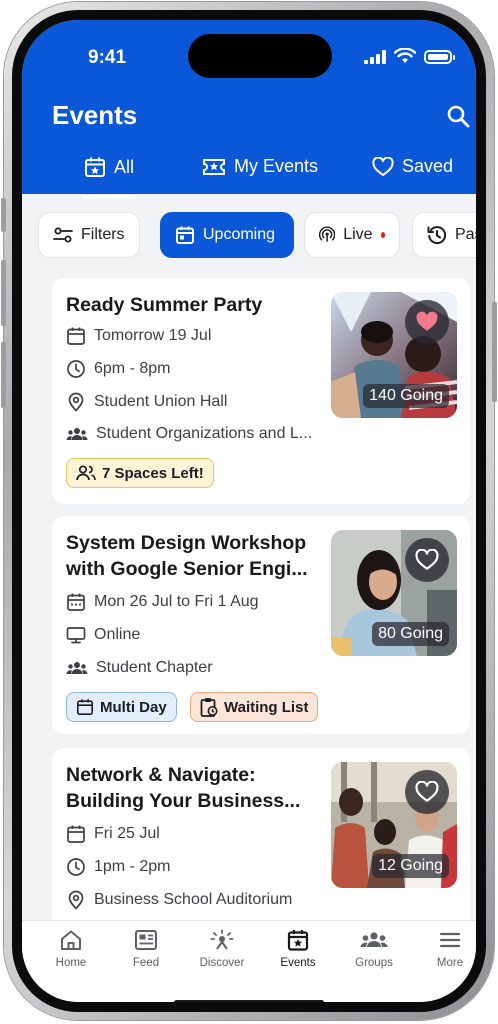  Describe the element at coordinates (374, 963) in the screenshot. I see `nav-groups-label: Groups` at that location.